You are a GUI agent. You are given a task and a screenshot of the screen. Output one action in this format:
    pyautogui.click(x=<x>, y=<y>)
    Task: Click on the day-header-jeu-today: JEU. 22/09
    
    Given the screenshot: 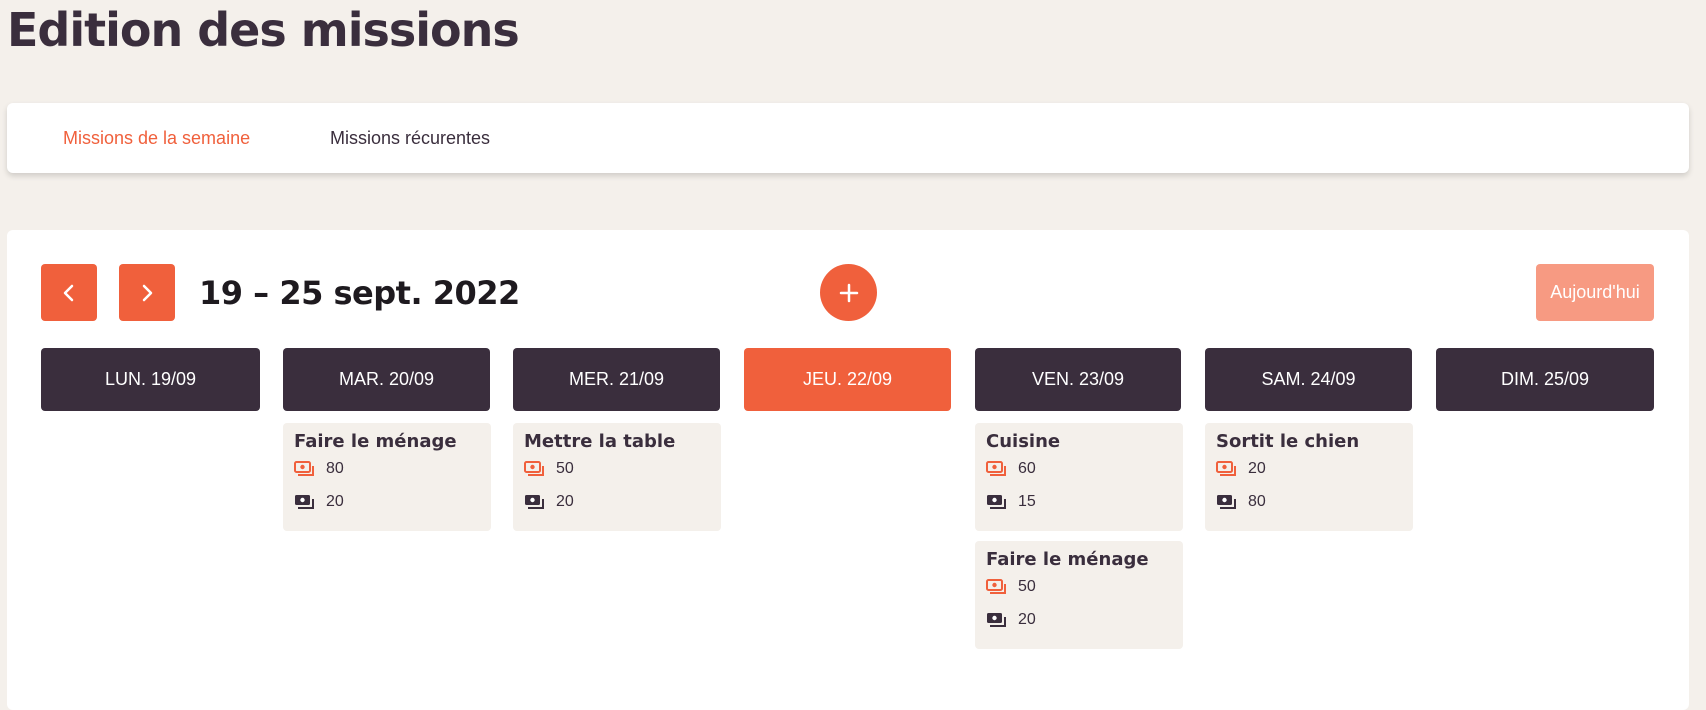 What is the action you would take?
    pyautogui.click(x=847, y=379)
    